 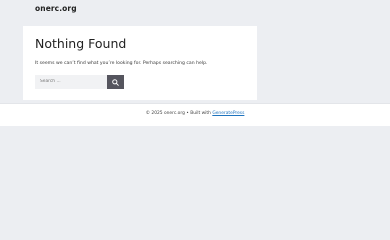 What do you see at coordinates (71, 82) in the screenshot?
I see `search-input` at bounding box center [71, 82].